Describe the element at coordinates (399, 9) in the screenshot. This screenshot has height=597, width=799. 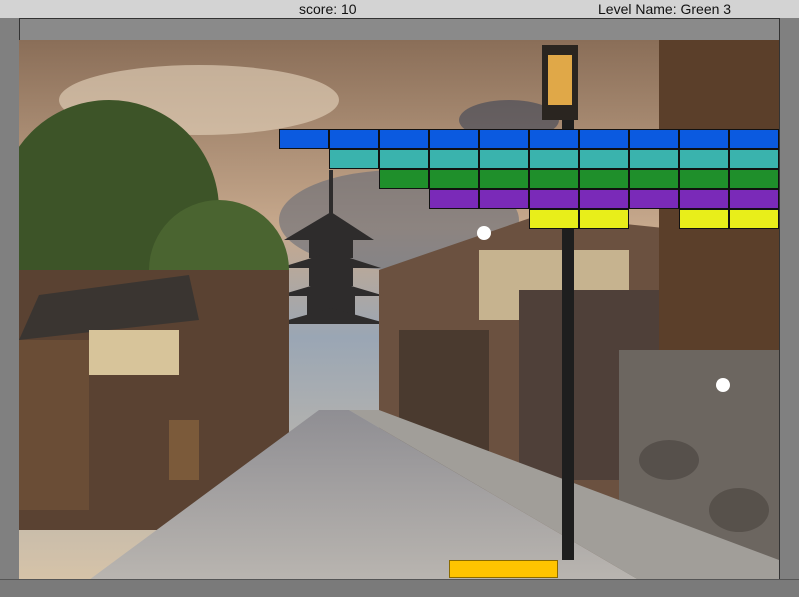
I see `score-bar: score: 10 Level Name: Green 3` at that location.